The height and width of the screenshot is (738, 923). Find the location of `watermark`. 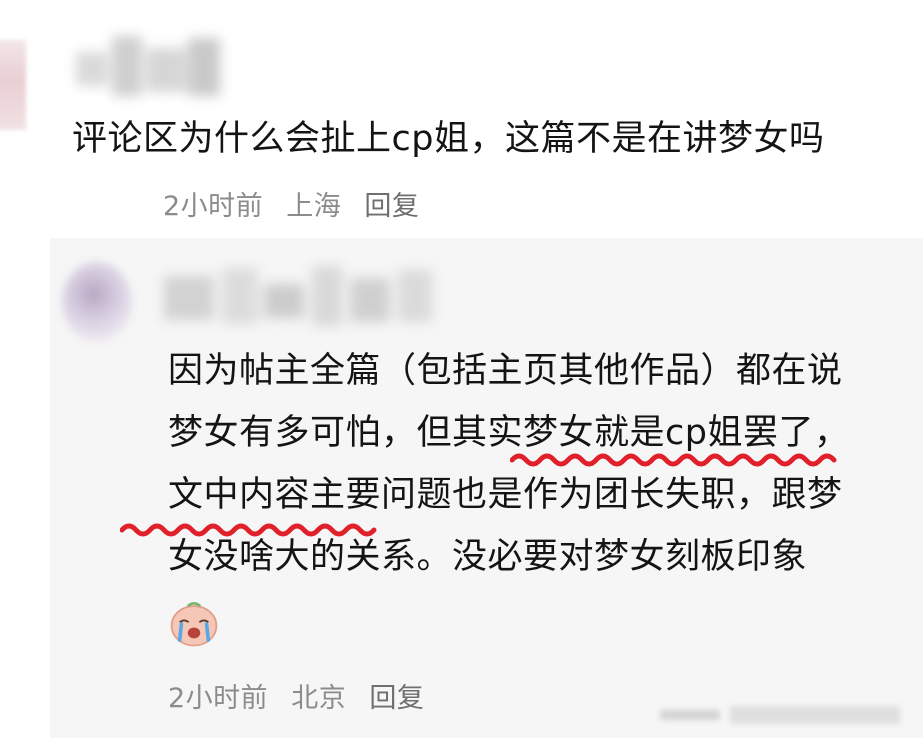

watermark is located at coordinates (785, 715).